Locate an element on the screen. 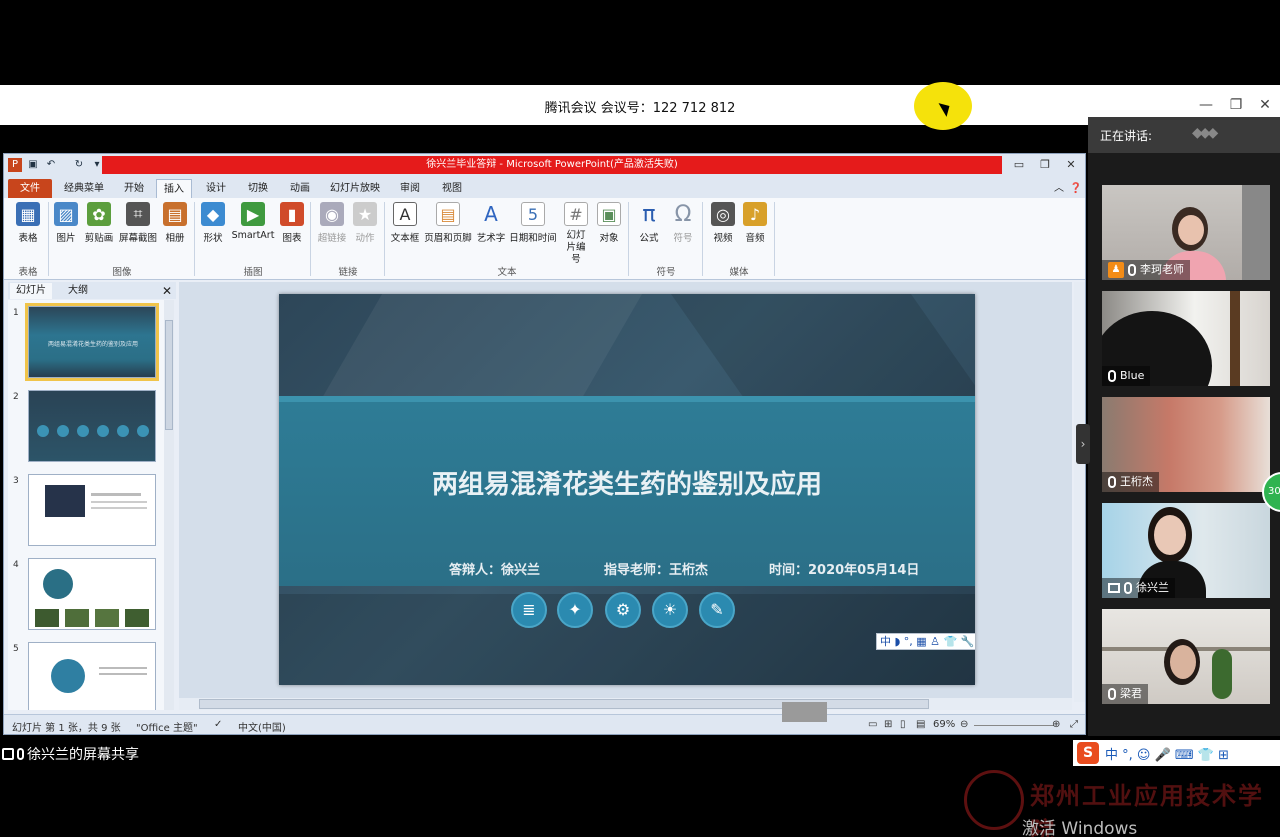 The height and width of the screenshot is (837, 1280). slideshow-view-icon: ▤ is located at coordinates (920, 724).